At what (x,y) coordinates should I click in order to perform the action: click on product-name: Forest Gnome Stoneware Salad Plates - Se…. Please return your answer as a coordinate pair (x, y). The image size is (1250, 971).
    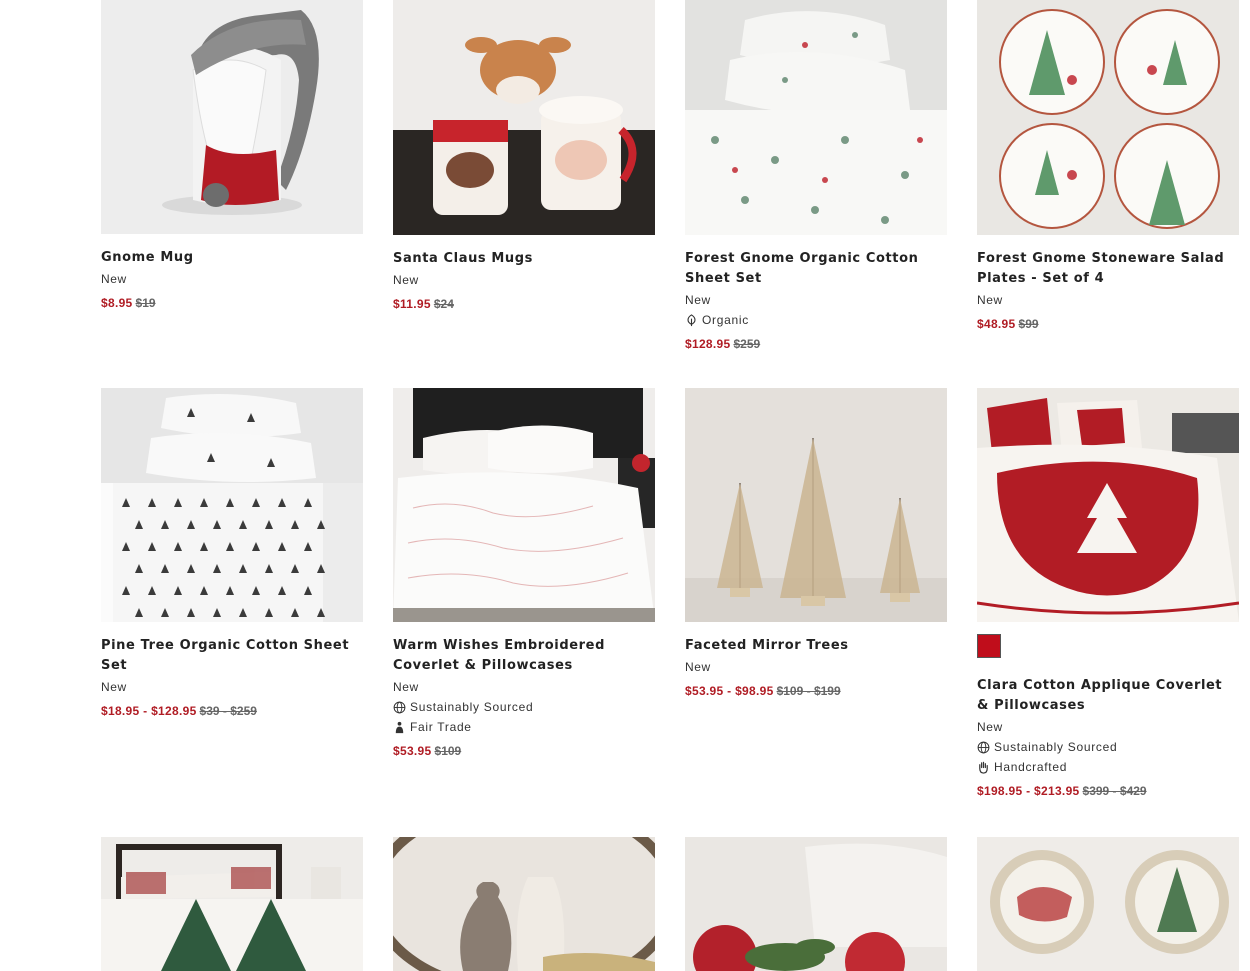
    Looking at the image, I should click on (1108, 269).